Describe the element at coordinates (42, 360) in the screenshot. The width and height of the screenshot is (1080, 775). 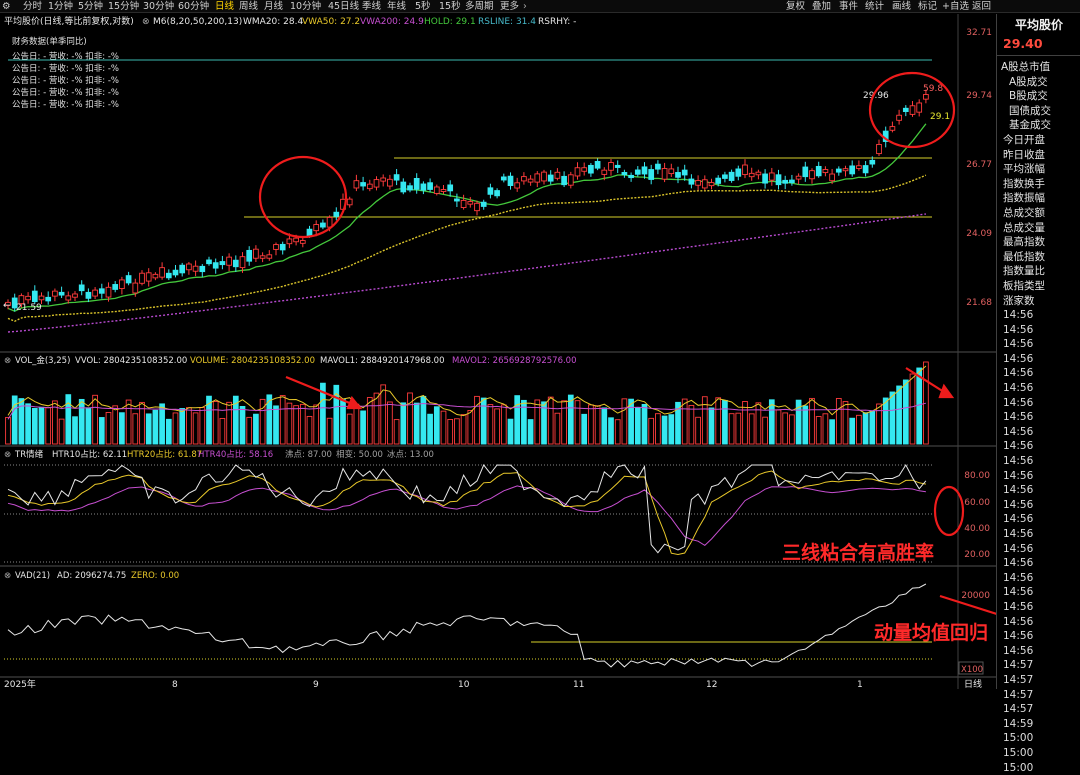
I see `vol-name: VOL_金(3,25)` at that location.